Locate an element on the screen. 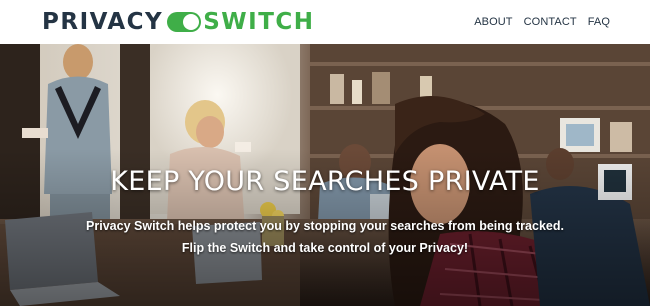 The image size is (650, 306). toggle-switch-icon is located at coordinates (184, 22).